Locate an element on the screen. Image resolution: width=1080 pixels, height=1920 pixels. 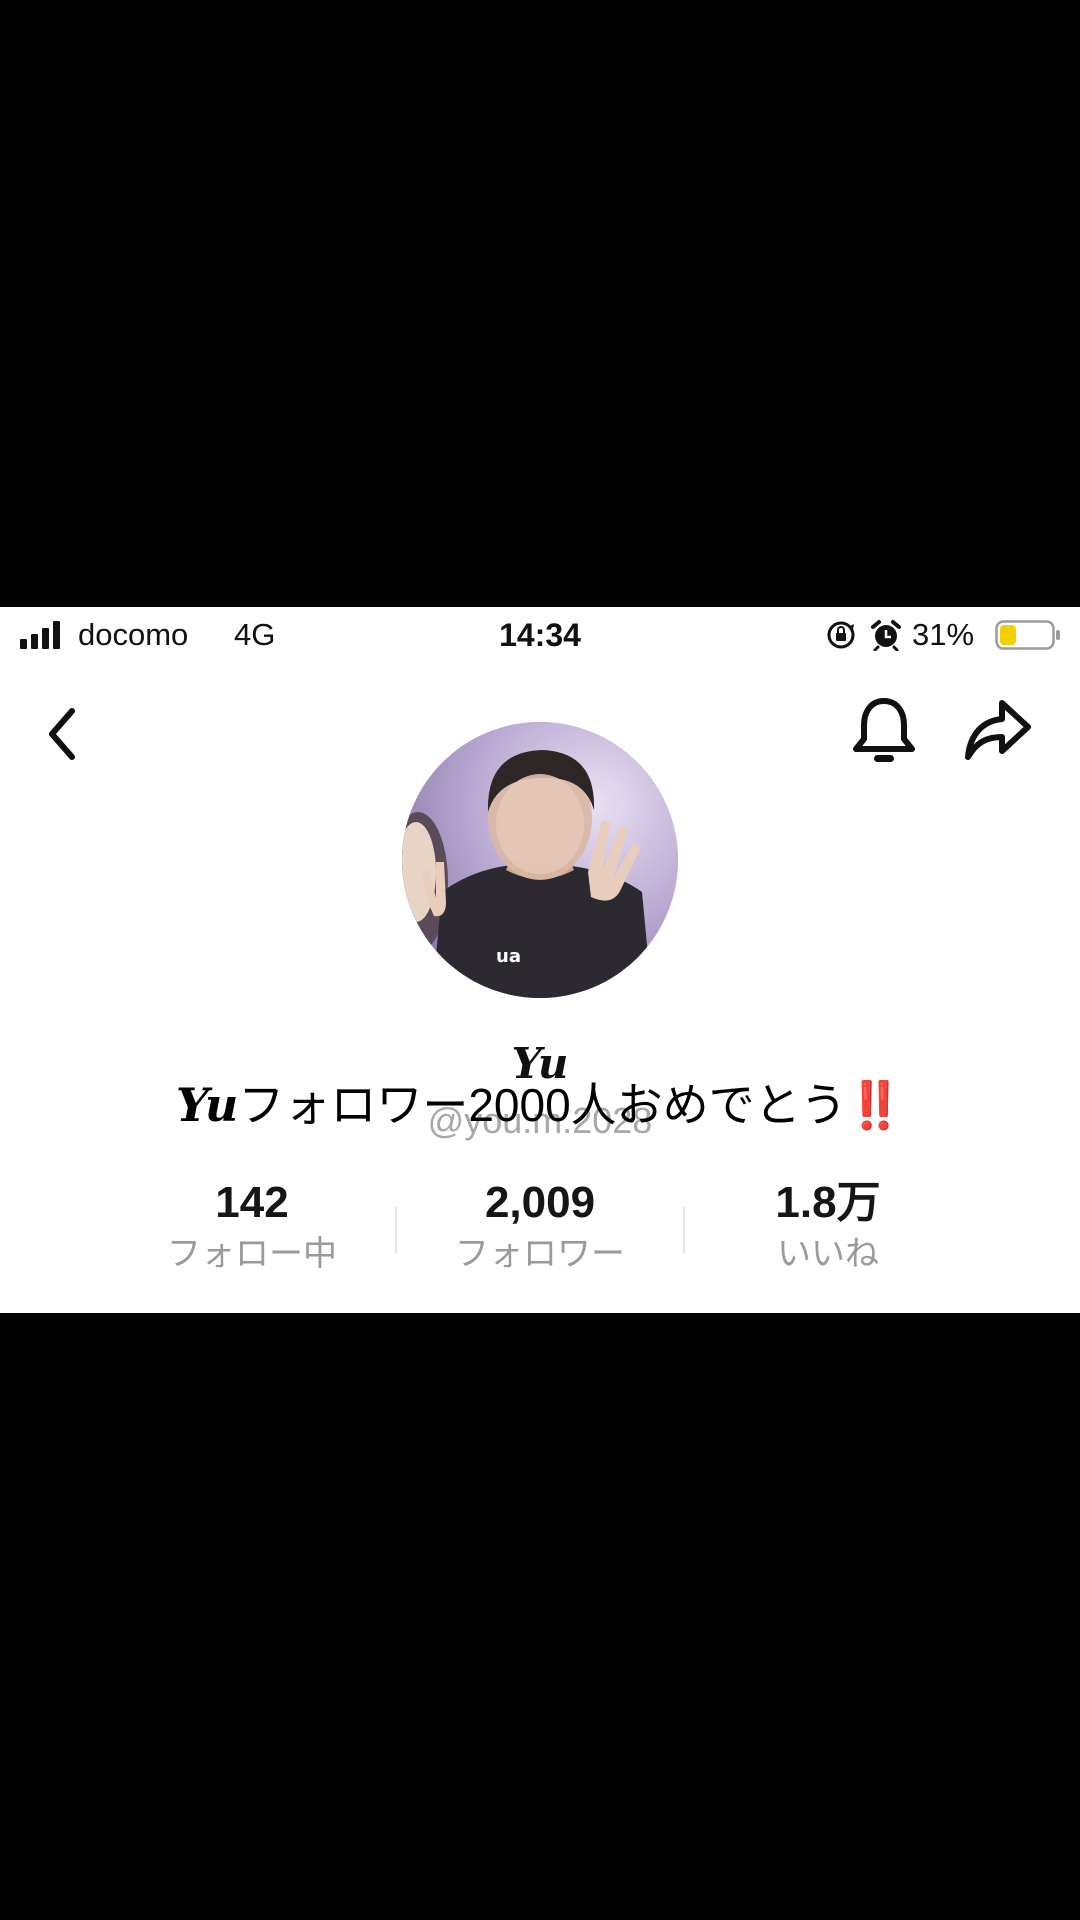
stat-followers-value: 2,009 is located at coordinates (540, 1202).